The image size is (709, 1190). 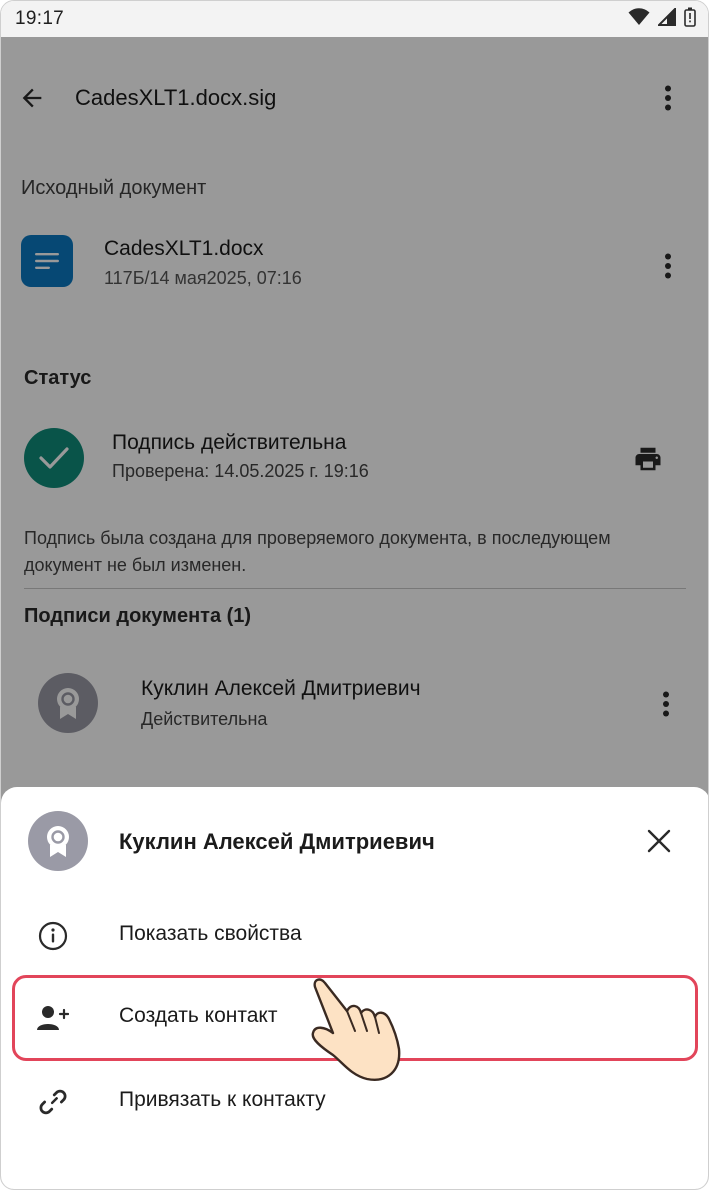 What do you see at coordinates (176, 97) in the screenshot?
I see `page-title: CadesXLT1.docx.sig` at bounding box center [176, 97].